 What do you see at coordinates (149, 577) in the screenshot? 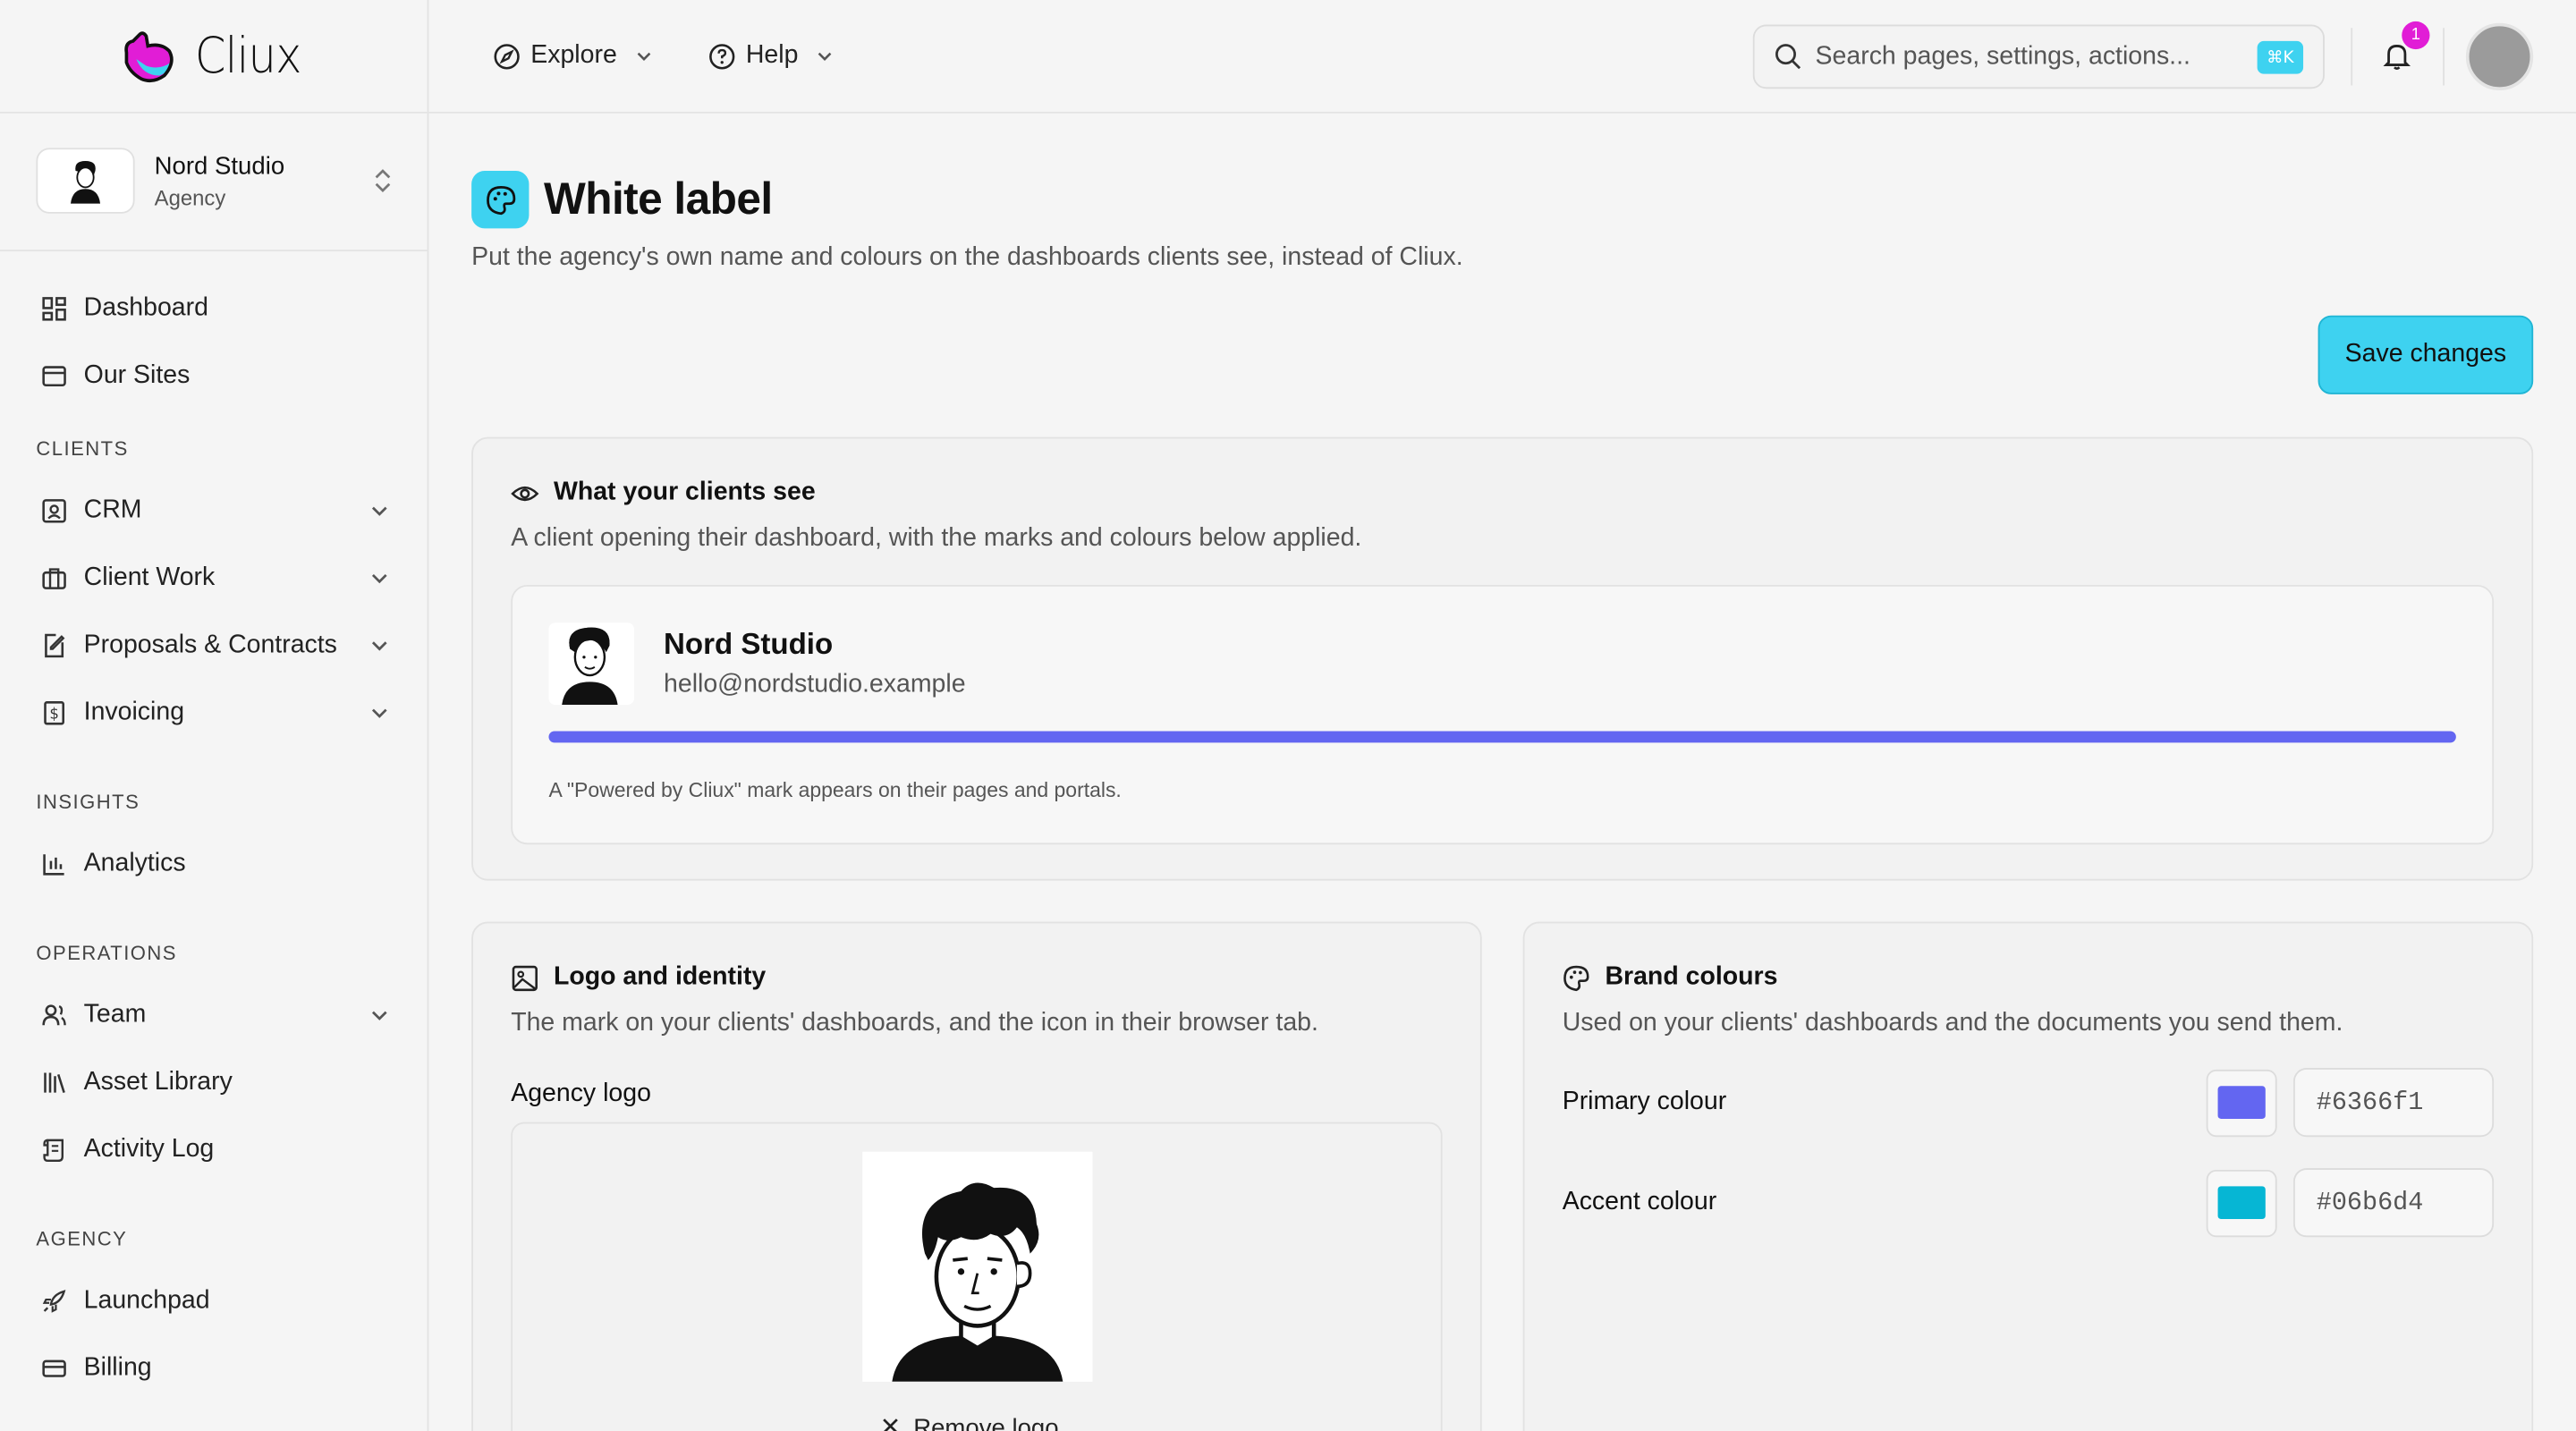
I see `sidebar-item-label: Client Work` at bounding box center [149, 577].